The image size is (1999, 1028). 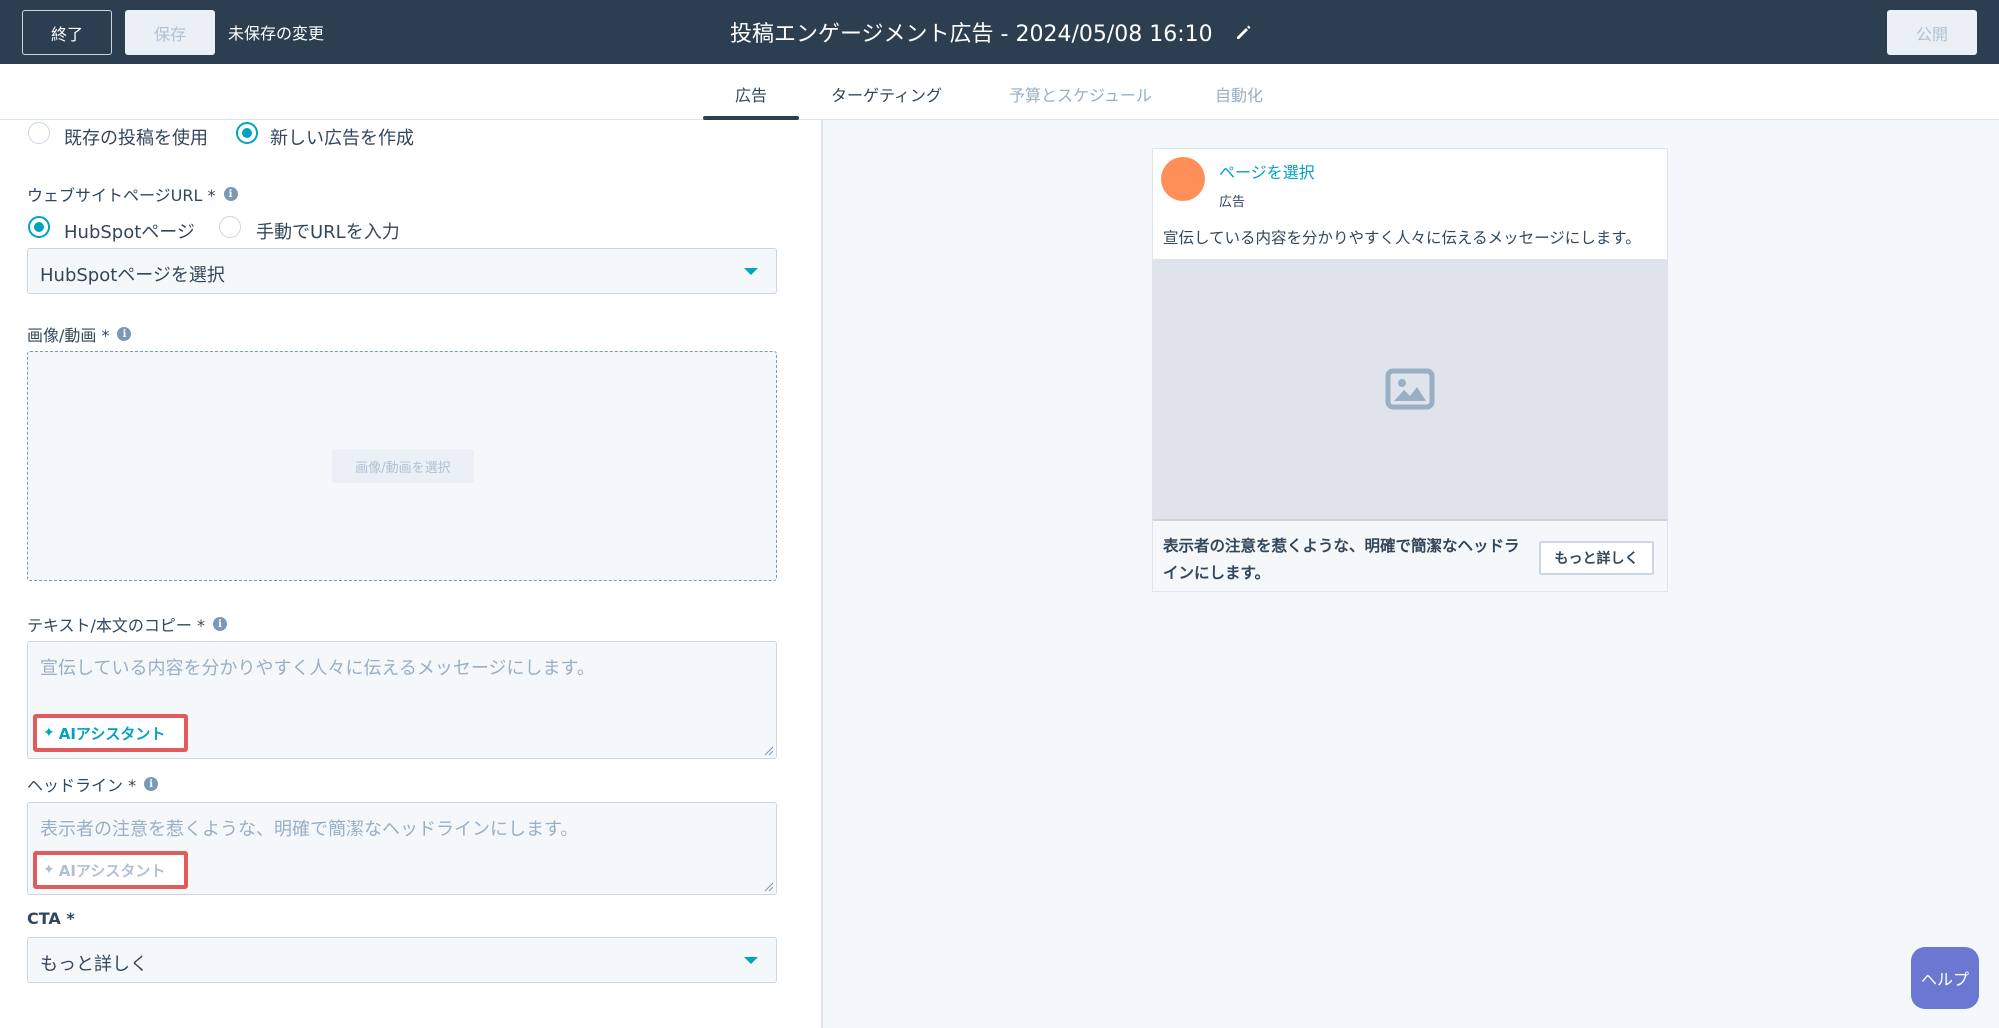 What do you see at coordinates (94, 964) in the screenshot?
I see `cta-select-value: もっと詳しく` at bounding box center [94, 964].